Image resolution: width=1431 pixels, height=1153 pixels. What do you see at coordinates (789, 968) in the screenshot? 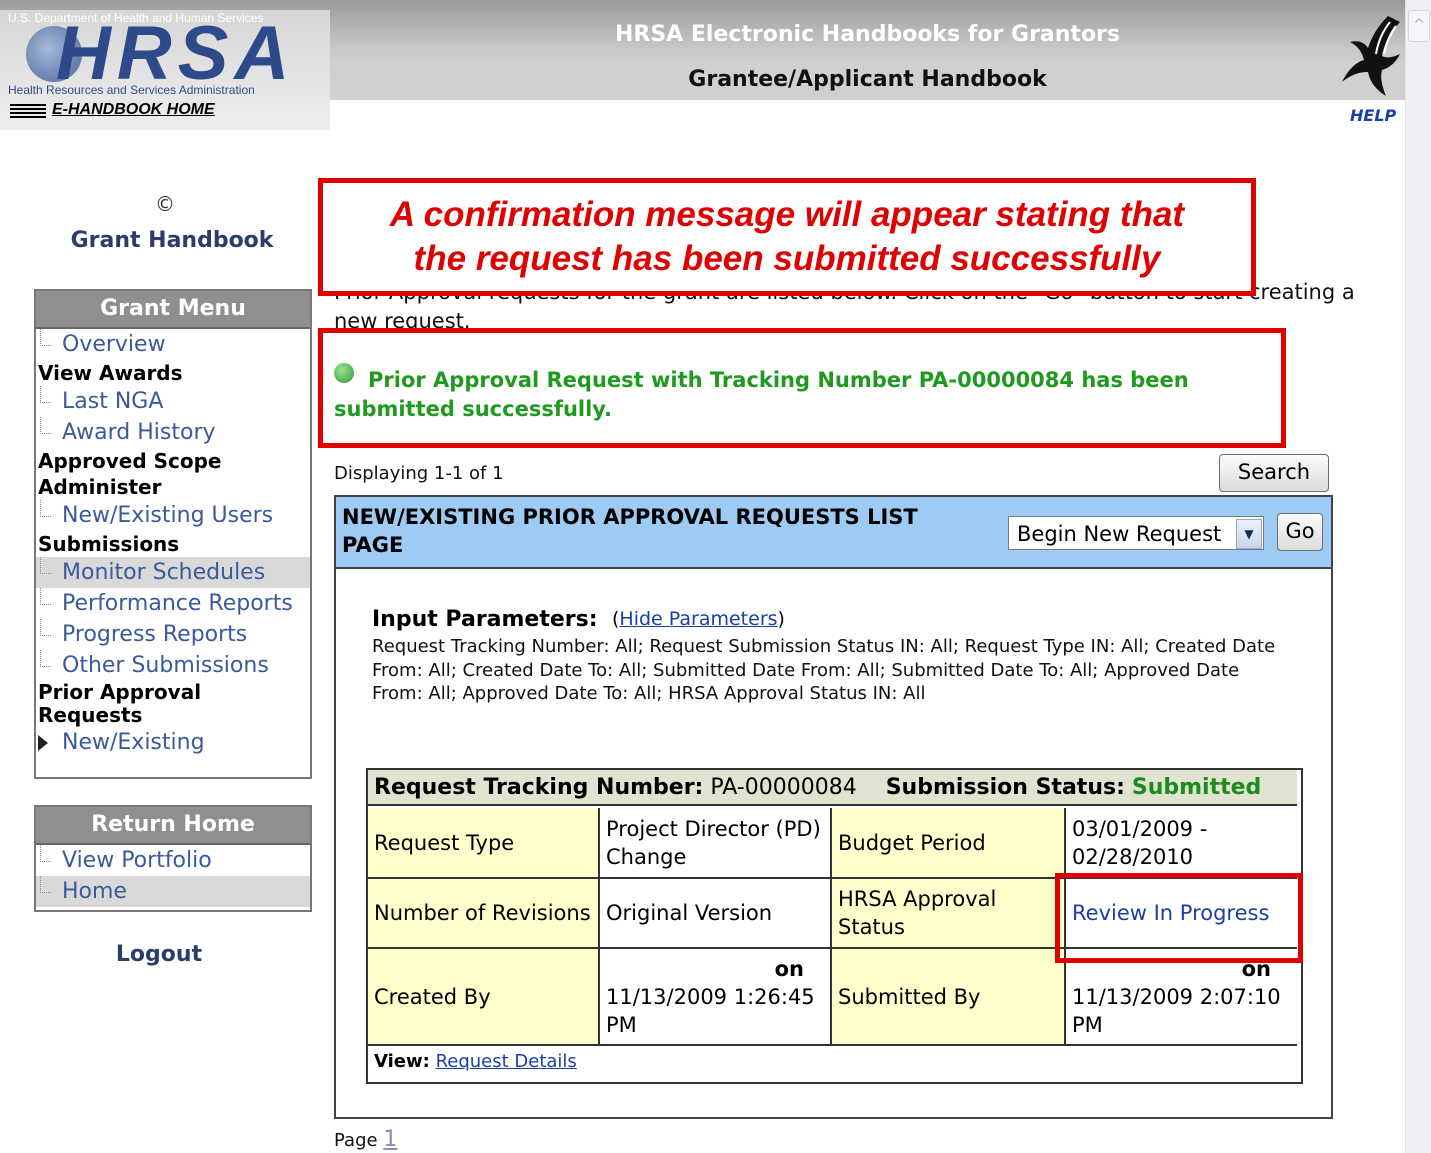
I see `created-on-label: on` at bounding box center [789, 968].